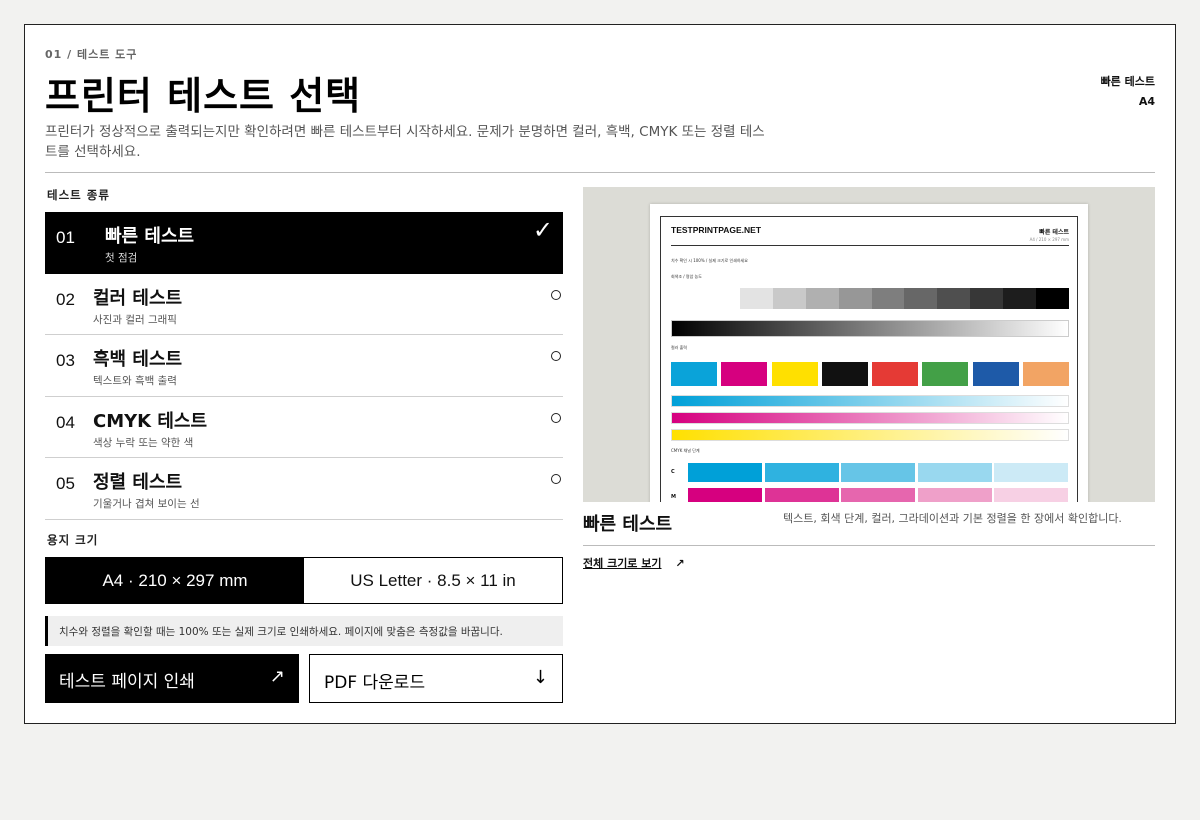 The height and width of the screenshot is (820, 1200). What do you see at coordinates (150, 421) in the screenshot?
I see `test-name: CMYK 테스트` at bounding box center [150, 421].